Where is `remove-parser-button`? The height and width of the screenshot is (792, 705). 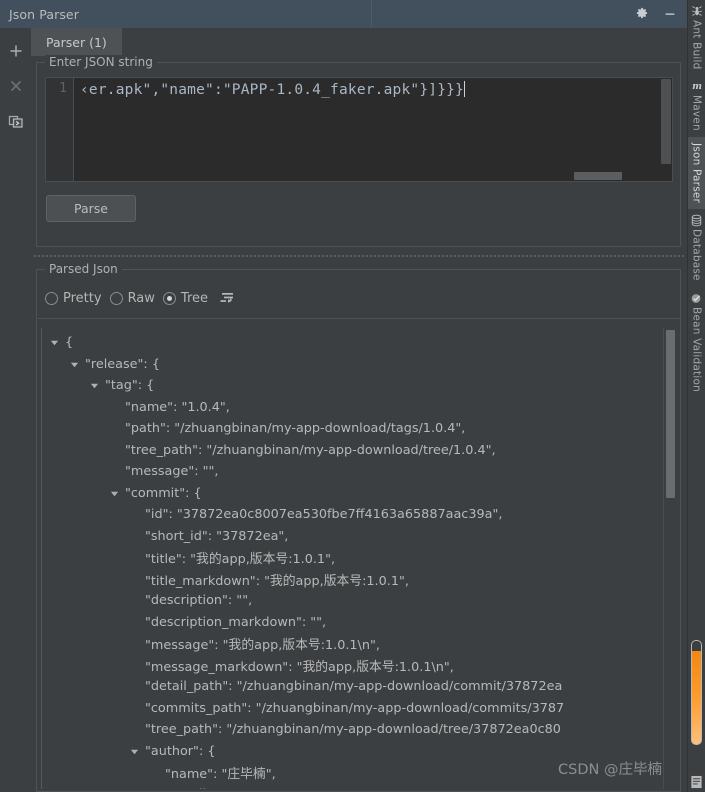
remove-parser-button is located at coordinates (16, 86).